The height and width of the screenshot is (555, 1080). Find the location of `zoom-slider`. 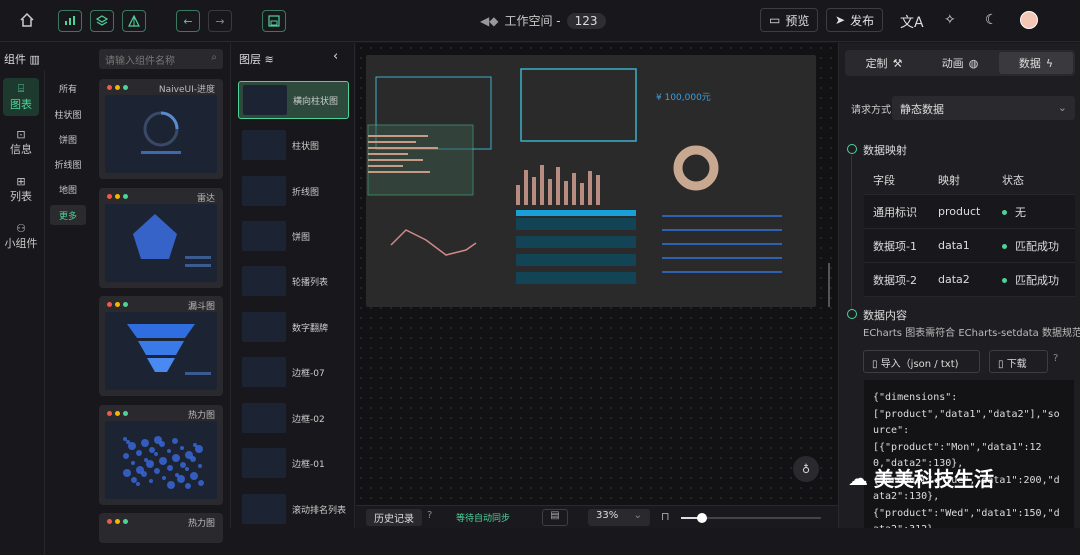

zoom-slider is located at coordinates (751, 518).